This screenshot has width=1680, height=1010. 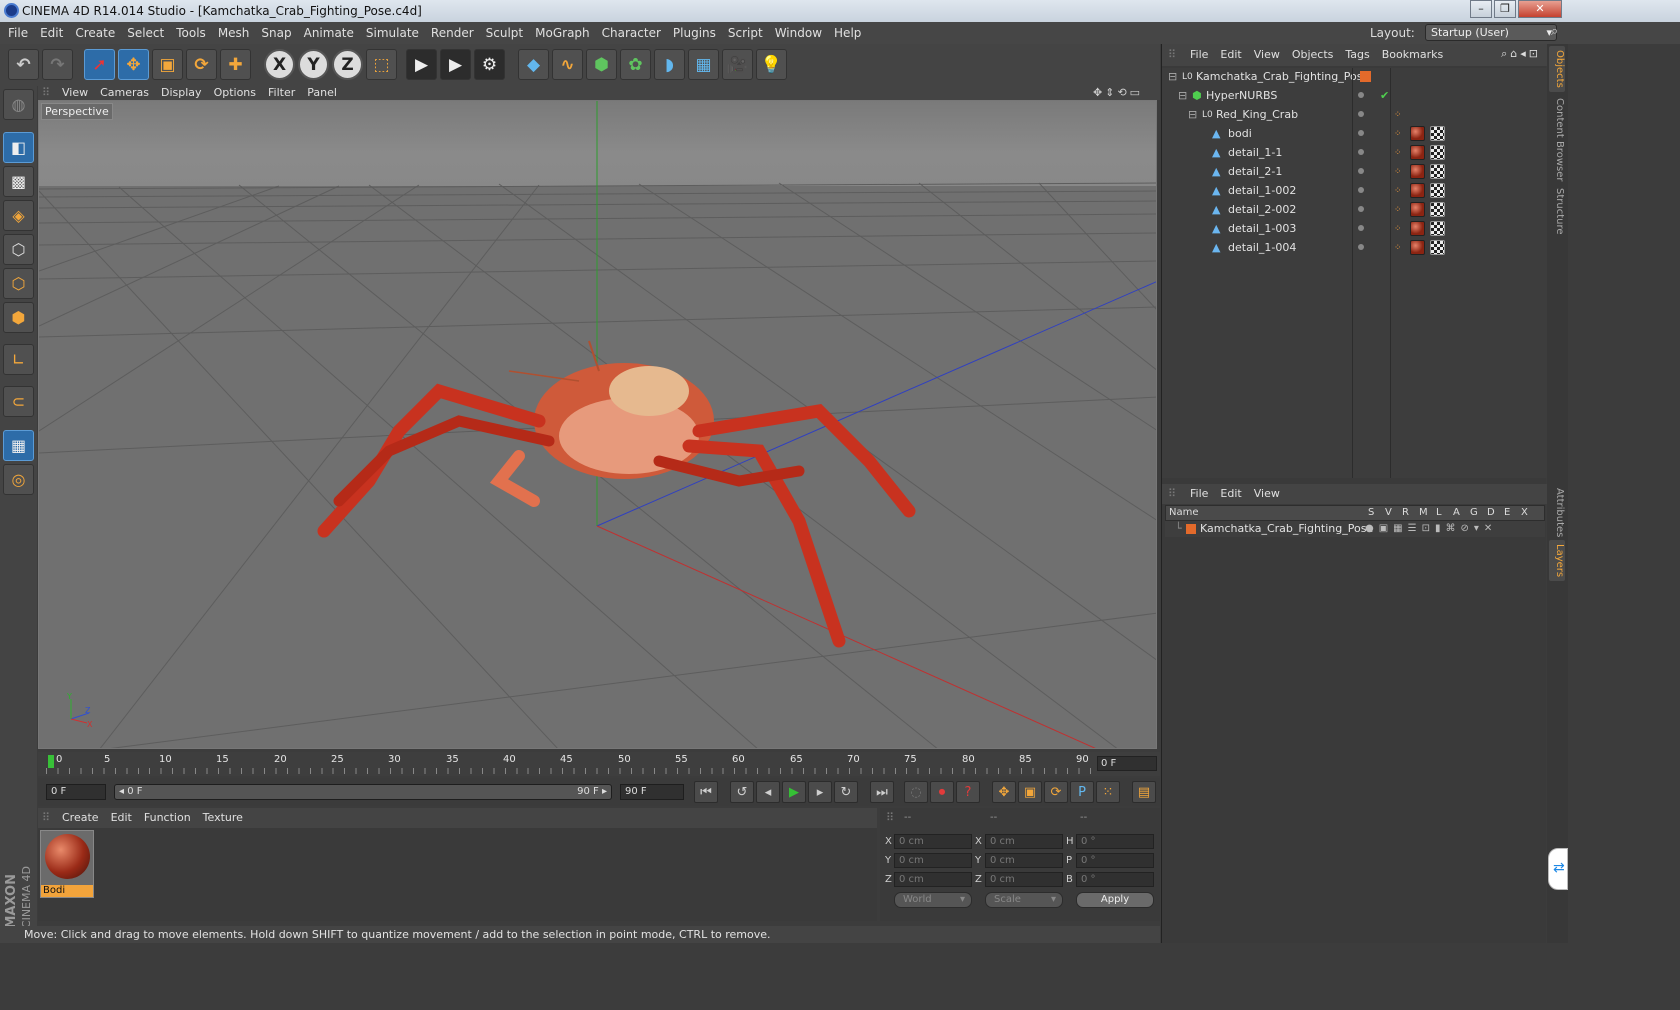 I want to click on menu-mograph: MoGraph, so click(x=562, y=33).